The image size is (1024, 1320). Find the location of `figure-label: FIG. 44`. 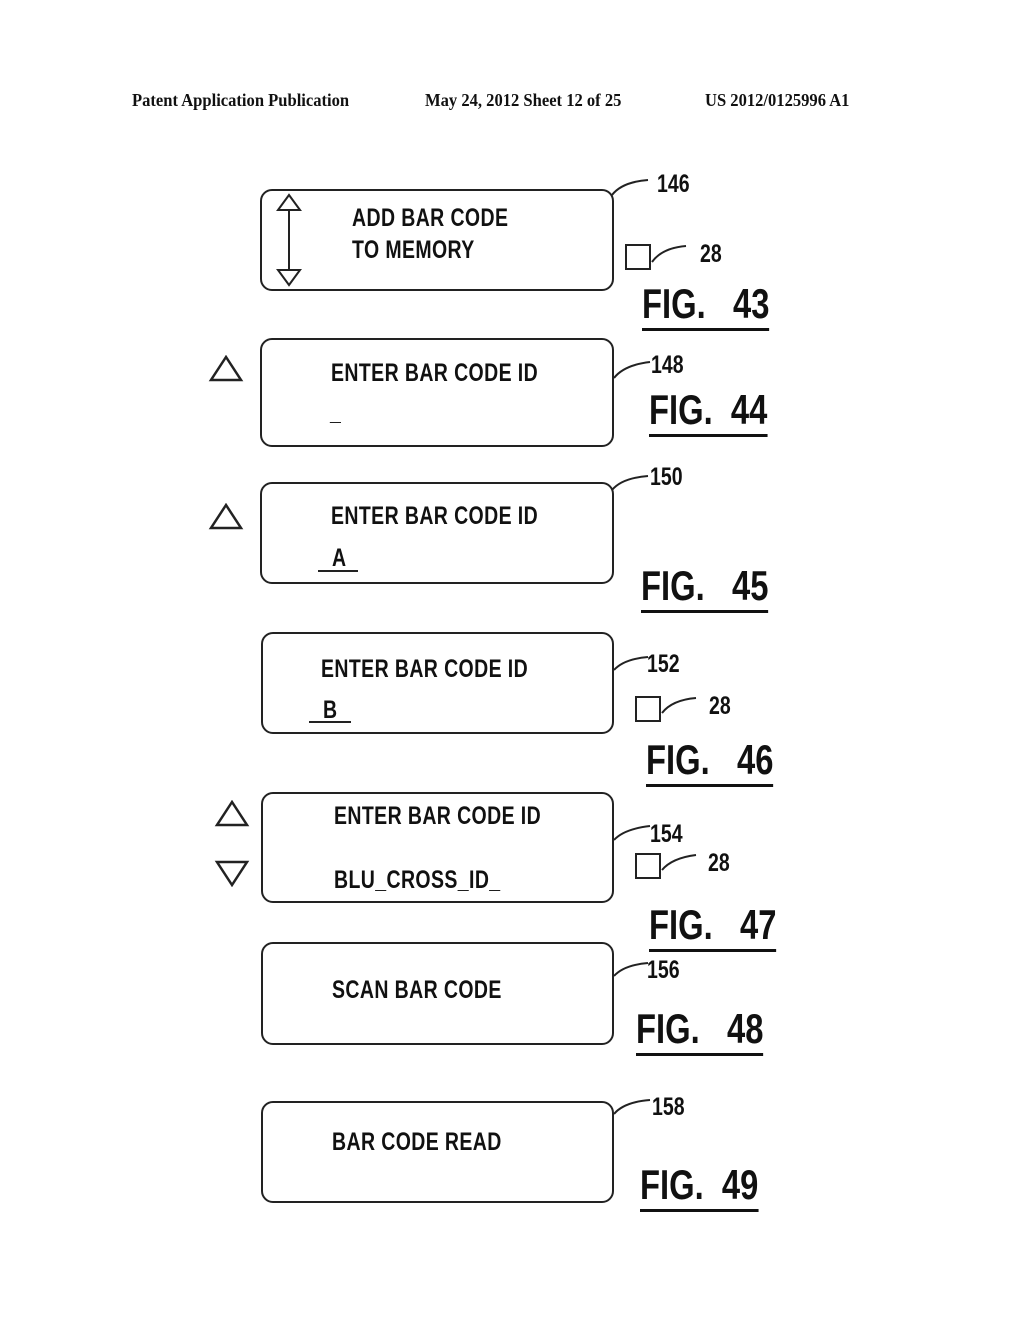

figure-label: FIG. 44 is located at coordinates (708, 413).